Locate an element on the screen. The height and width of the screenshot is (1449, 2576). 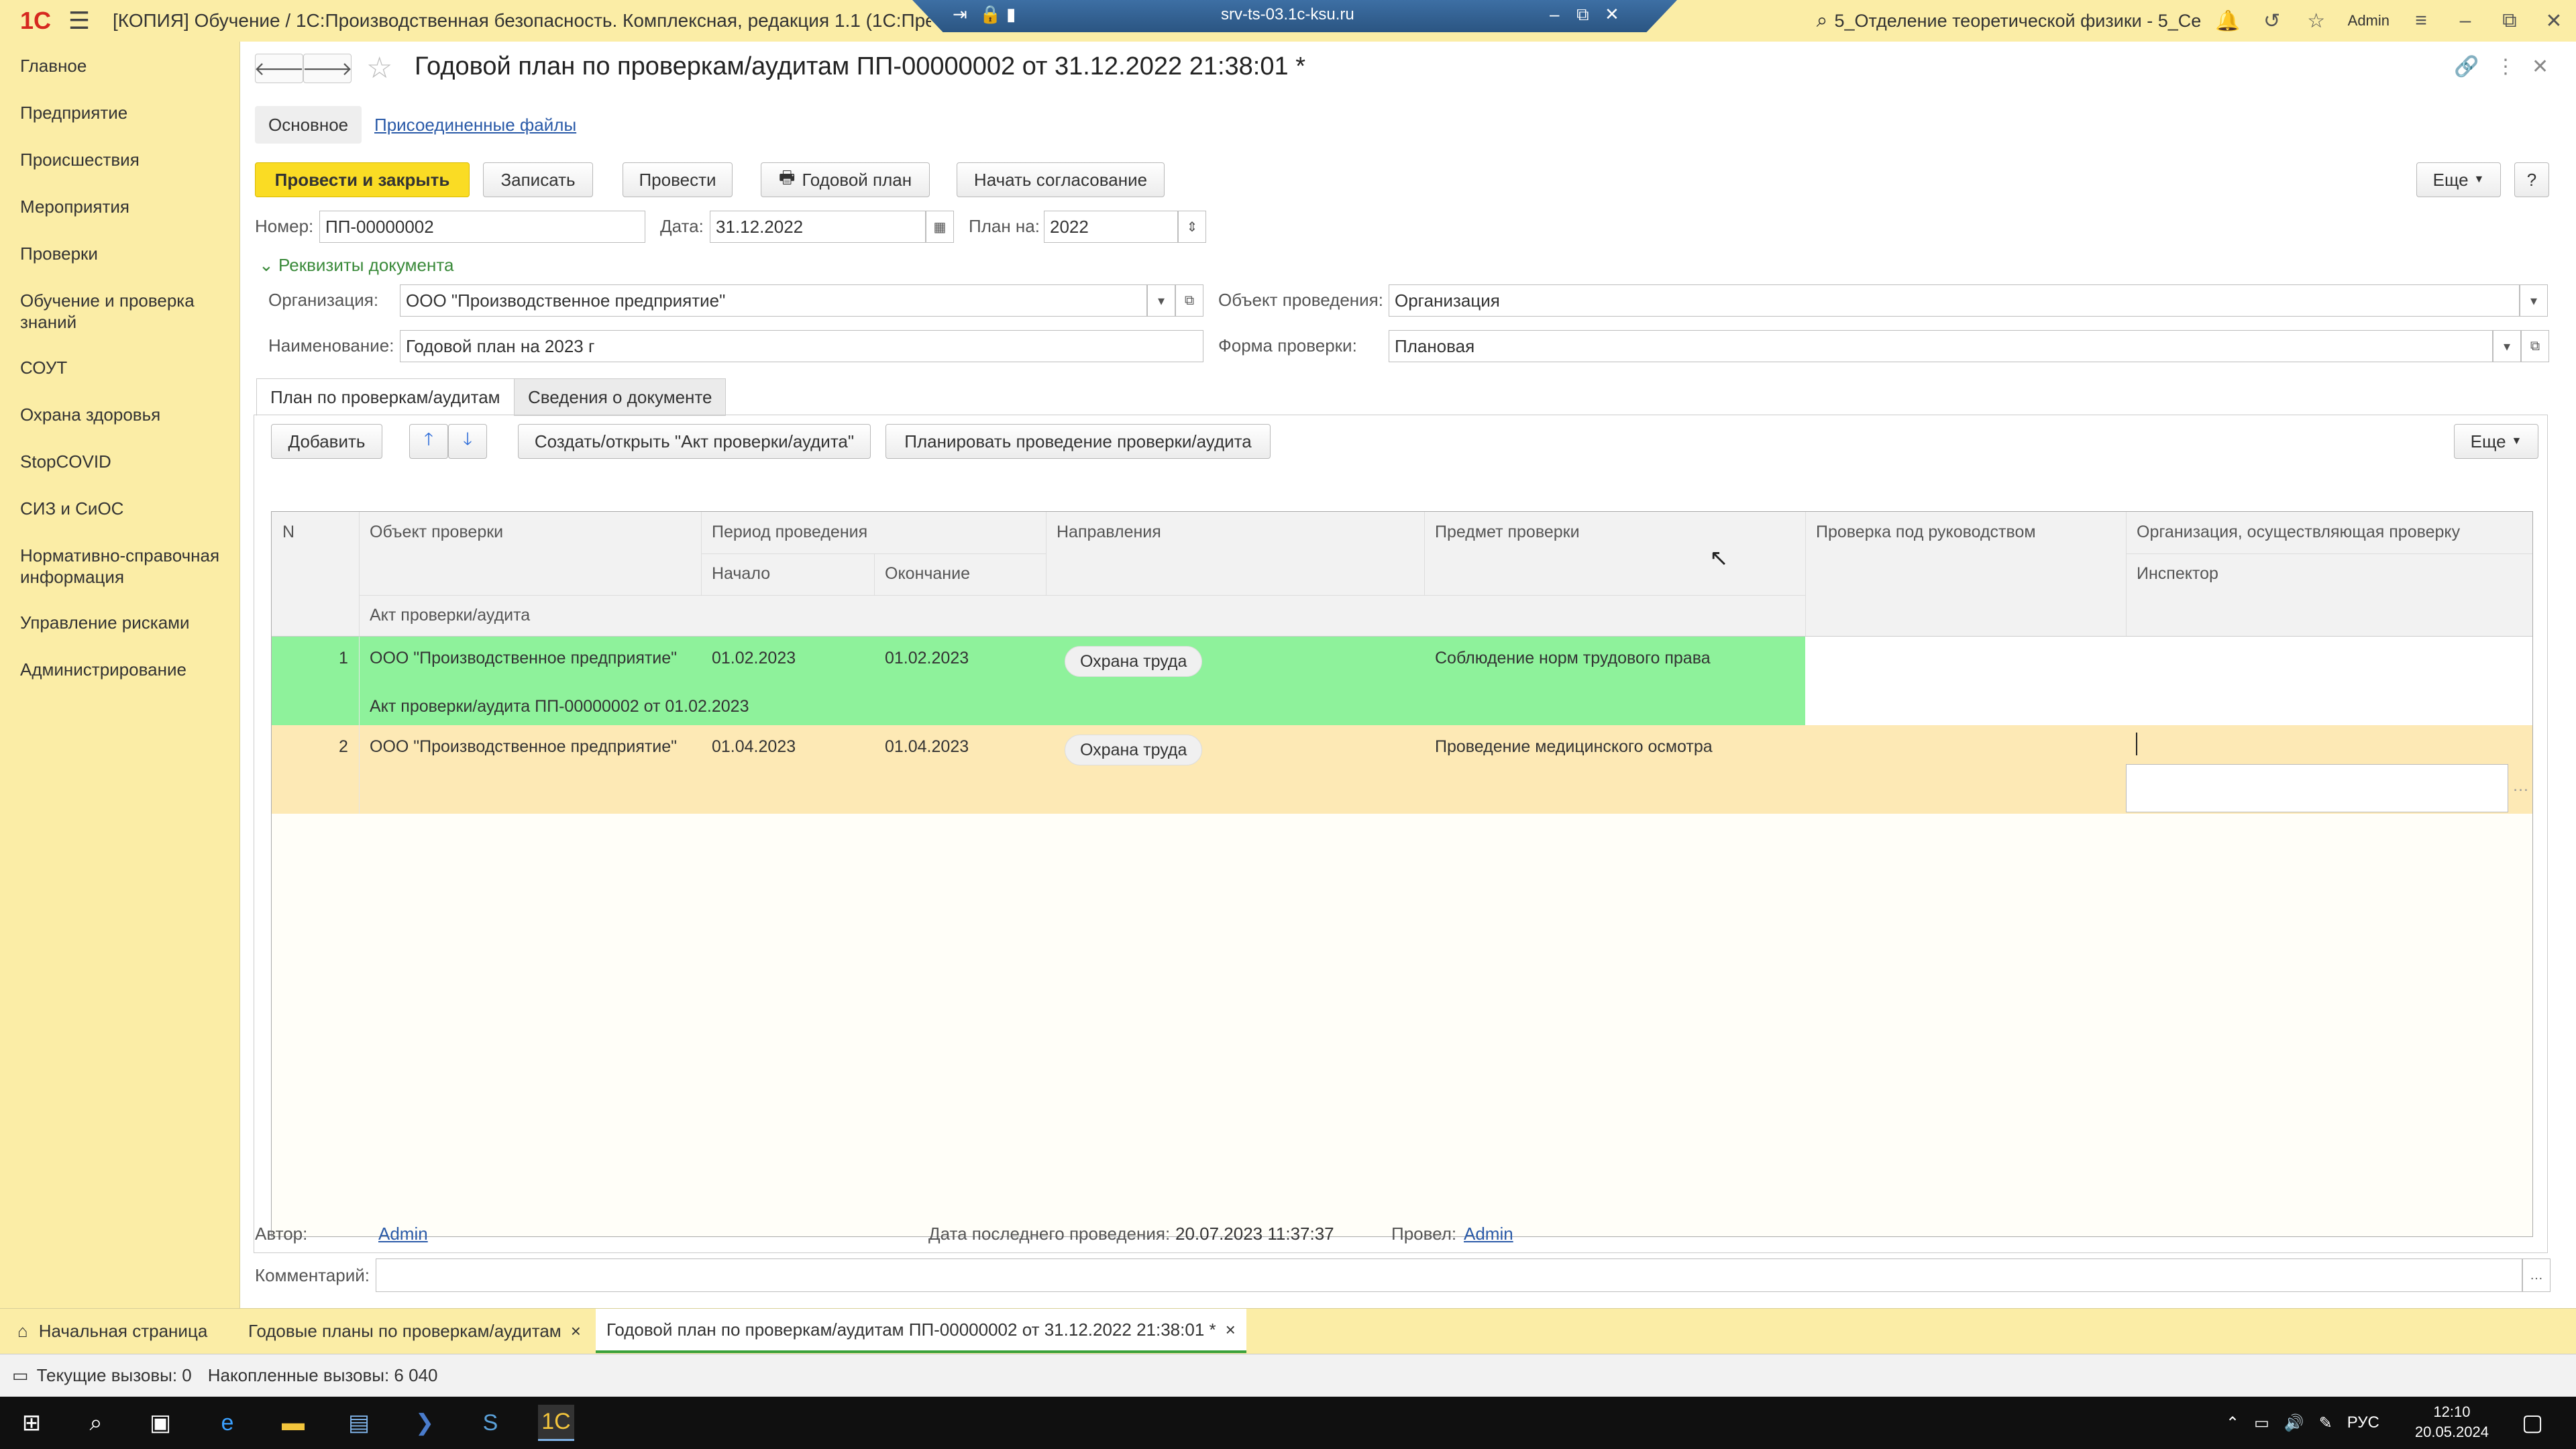
sidebar-item-health: Охрана здоровья is located at coordinates (120, 414).